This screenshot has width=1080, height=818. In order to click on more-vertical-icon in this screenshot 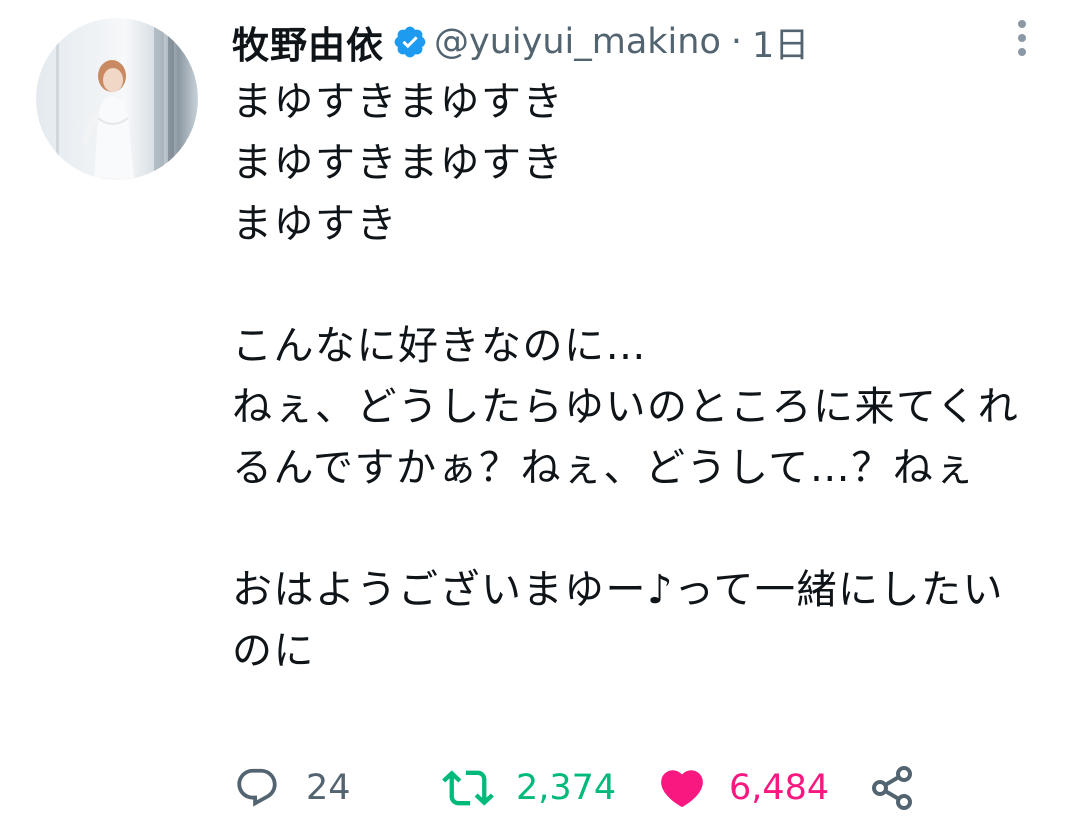, I will do `click(1022, 38)`.